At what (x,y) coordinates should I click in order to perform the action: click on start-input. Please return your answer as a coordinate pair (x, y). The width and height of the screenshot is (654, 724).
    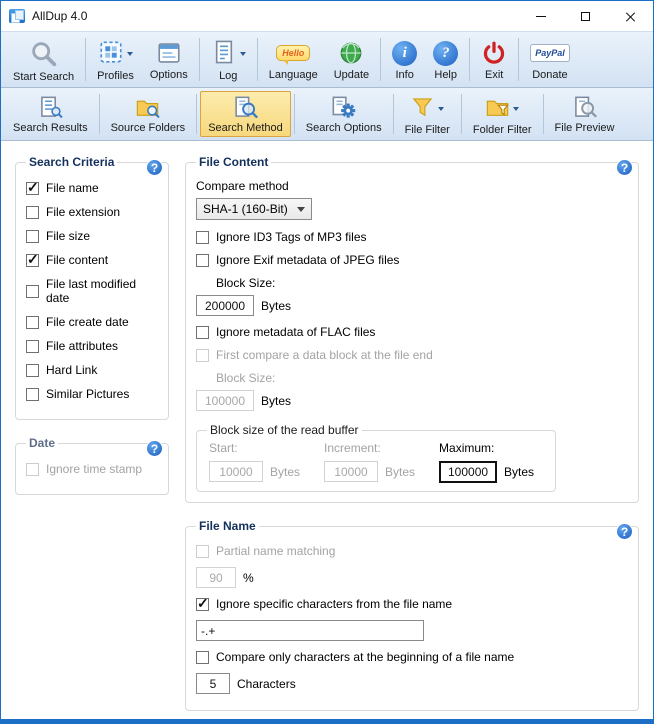
    Looking at the image, I should click on (236, 471).